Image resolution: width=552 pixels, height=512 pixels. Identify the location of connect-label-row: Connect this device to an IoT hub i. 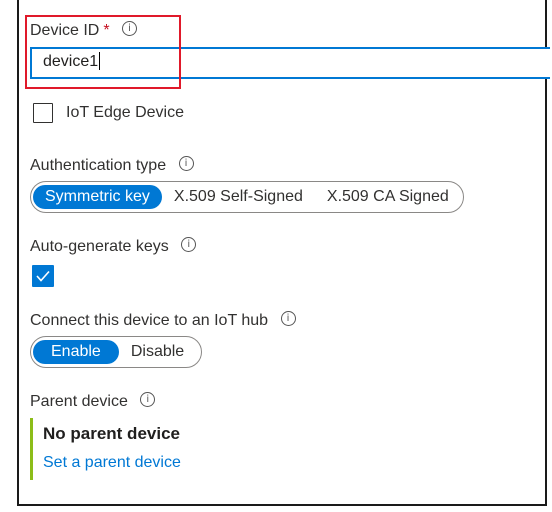
(163, 320).